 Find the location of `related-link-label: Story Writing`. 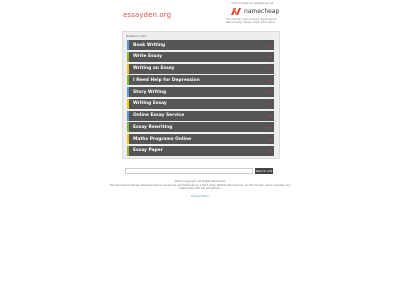

related-link-label: Story Writing is located at coordinates (150, 92).